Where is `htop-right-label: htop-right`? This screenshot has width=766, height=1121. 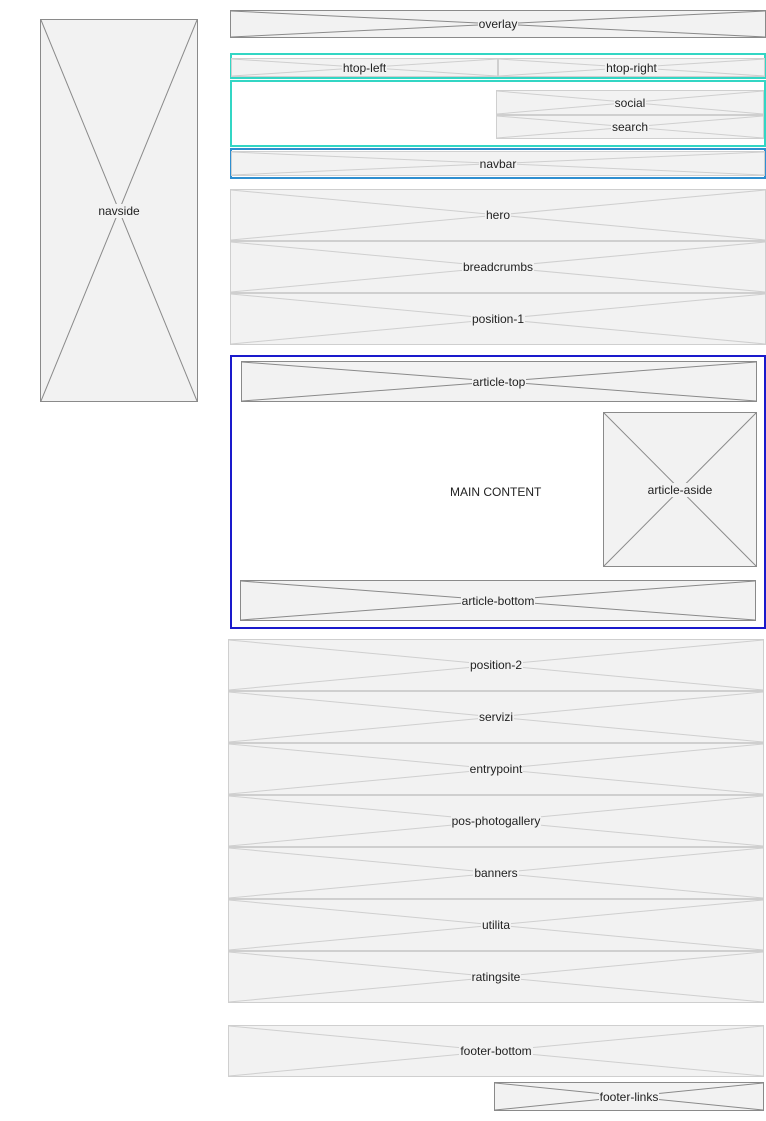 htop-right-label: htop-right is located at coordinates (631, 67).